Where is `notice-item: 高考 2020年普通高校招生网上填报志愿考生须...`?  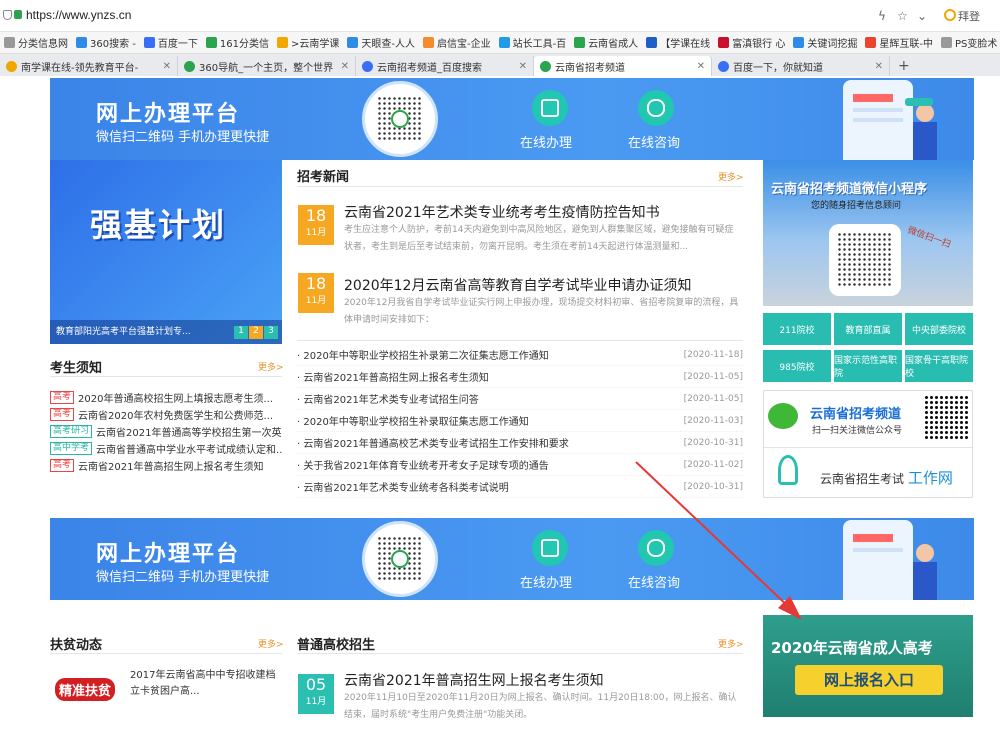 notice-item: 高考 2020年普通高校招生网上填报志愿考生须... is located at coordinates (166, 397).